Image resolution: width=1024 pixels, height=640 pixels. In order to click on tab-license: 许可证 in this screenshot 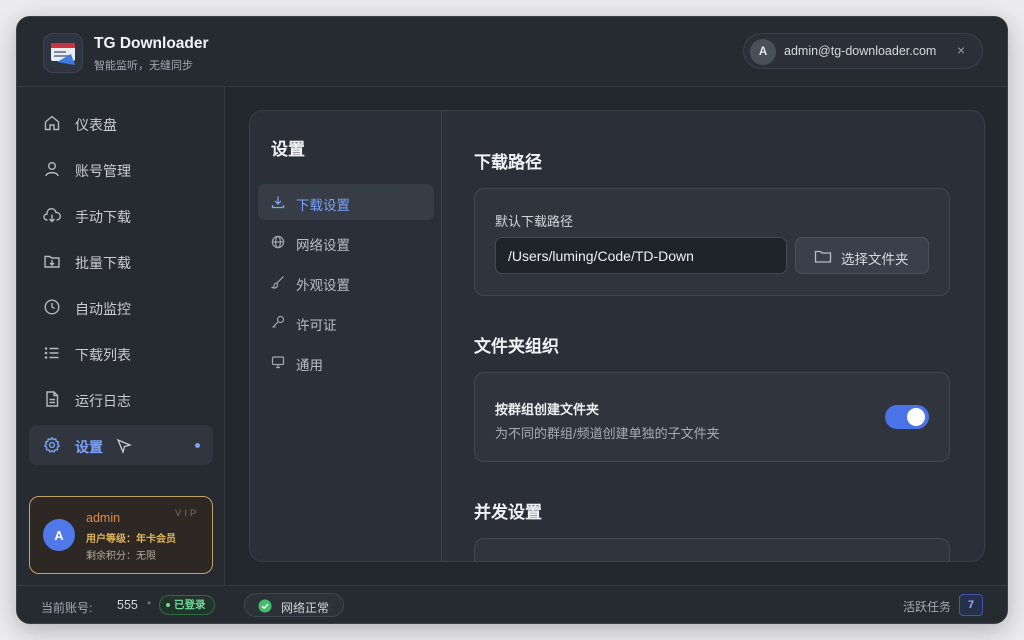, I will do `click(346, 322)`.